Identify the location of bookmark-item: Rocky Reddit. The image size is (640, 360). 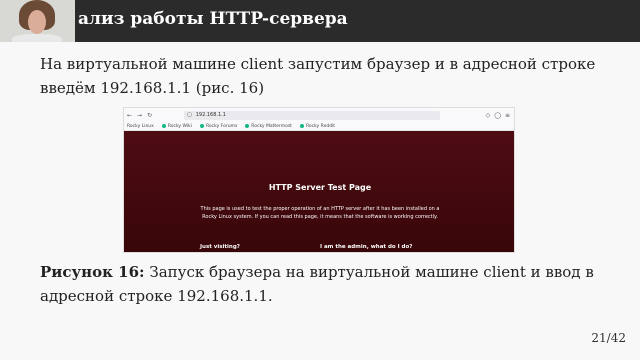
(317, 126).